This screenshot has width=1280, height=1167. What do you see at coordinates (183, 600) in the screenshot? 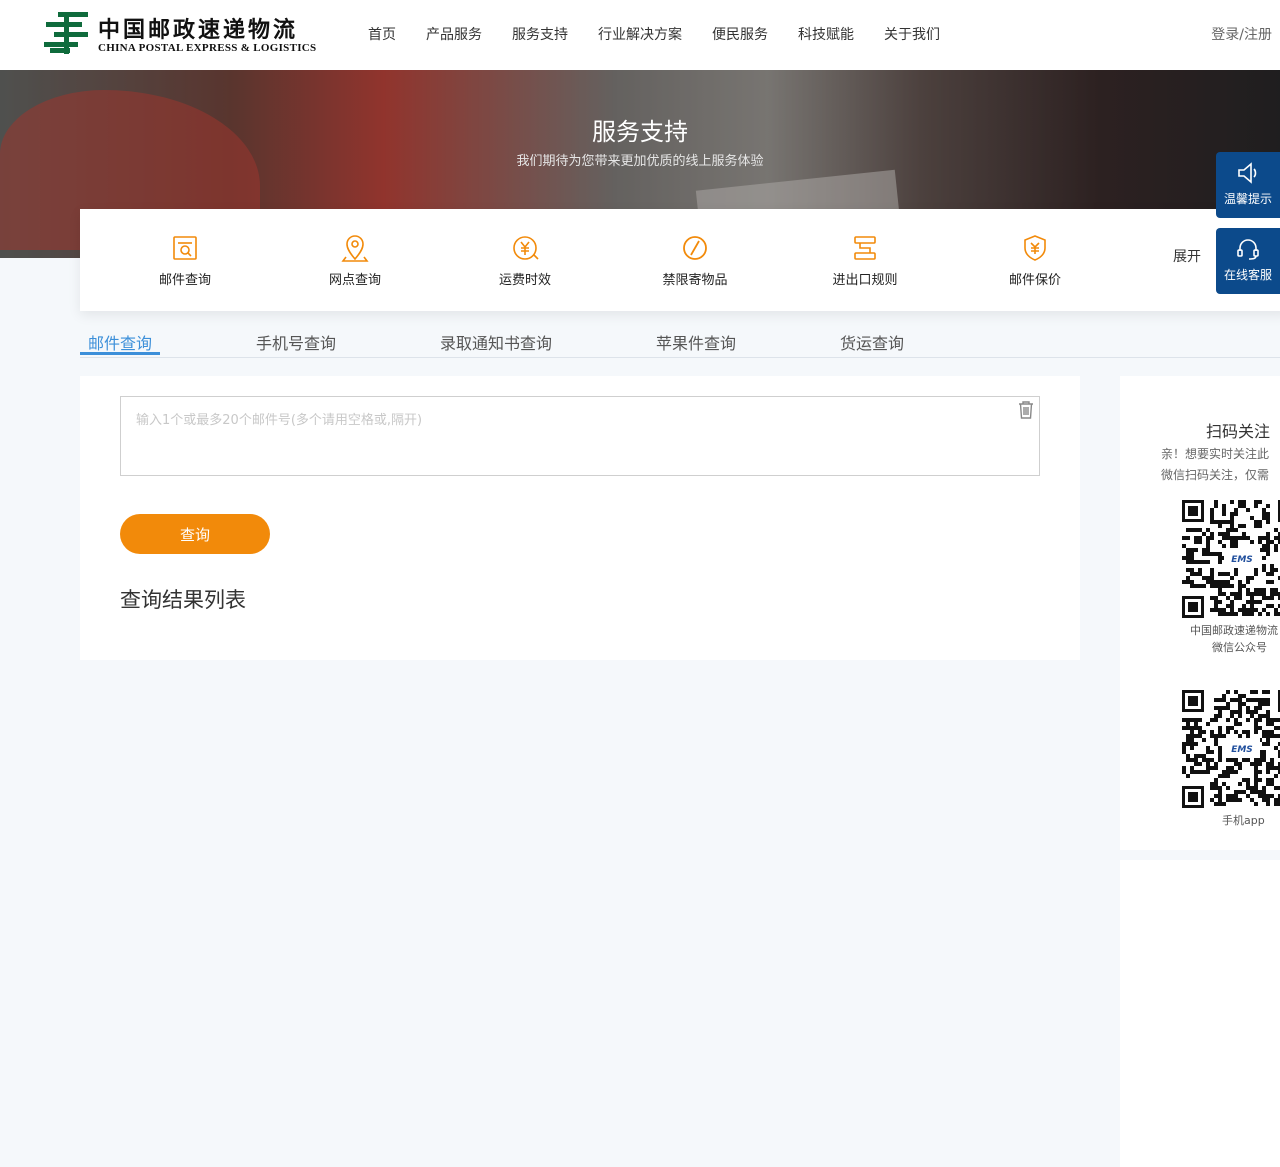
I see `result-list-title: 查询结果列表` at bounding box center [183, 600].